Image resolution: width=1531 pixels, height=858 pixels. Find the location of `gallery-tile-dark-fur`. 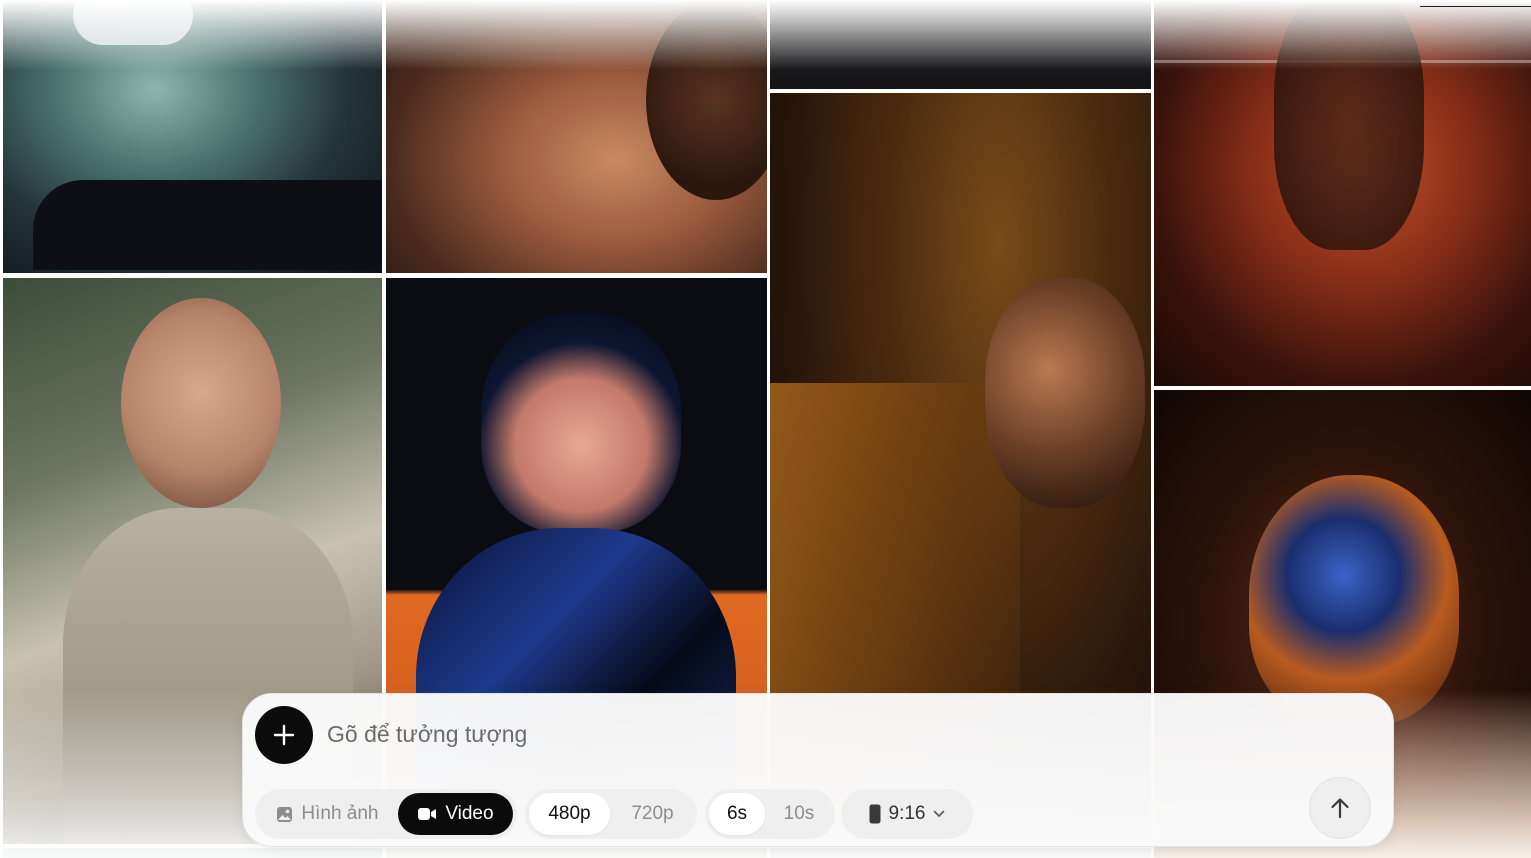

gallery-tile-dark-fur is located at coordinates (960, 44).